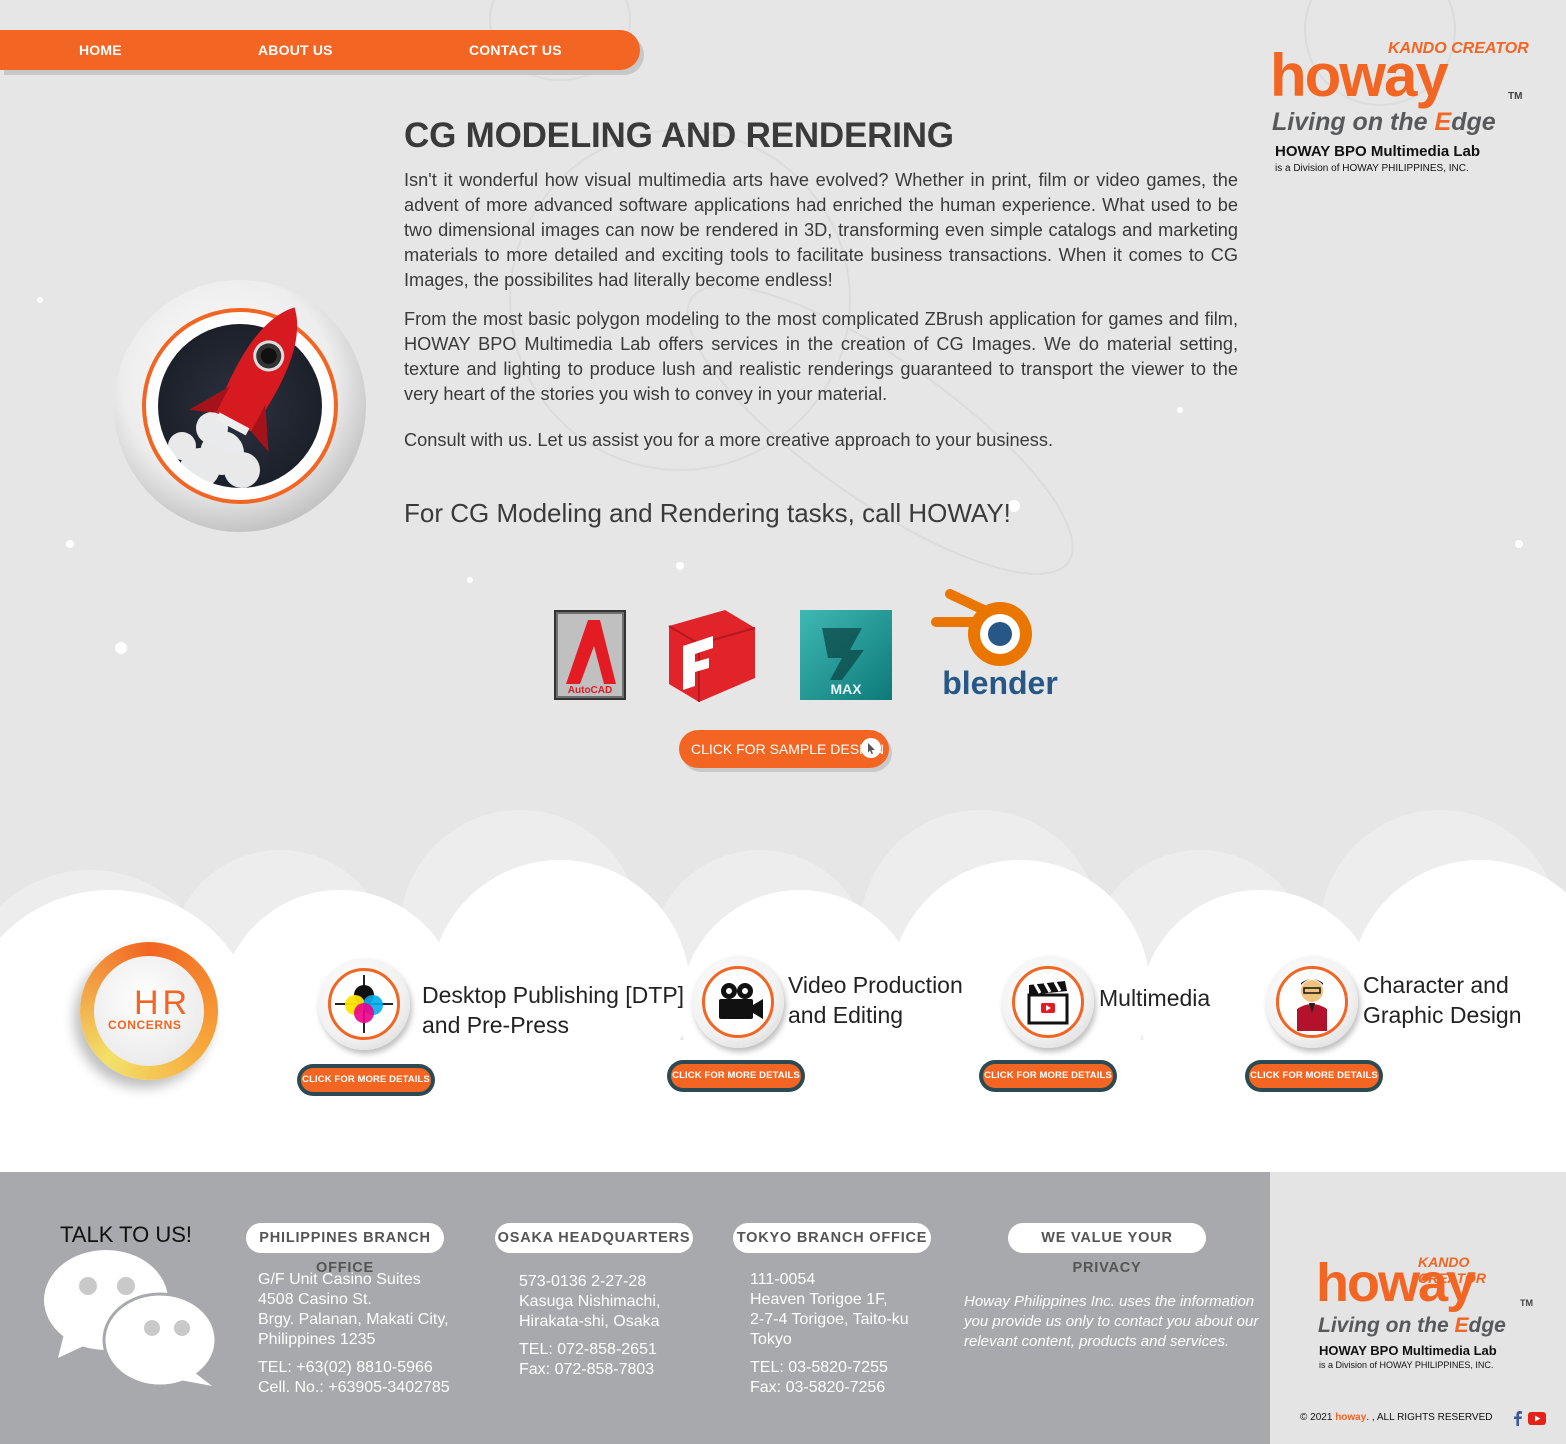  I want to click on copyright-brand: howay, so click(1351, 1417).